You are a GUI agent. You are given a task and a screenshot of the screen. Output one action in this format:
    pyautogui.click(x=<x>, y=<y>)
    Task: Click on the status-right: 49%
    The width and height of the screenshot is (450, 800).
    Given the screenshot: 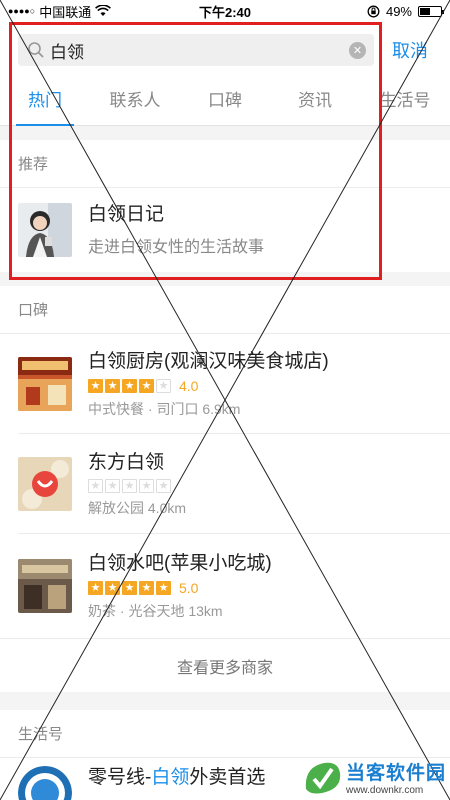 What is the action you would take?
    pyautogui.click(x=405, y=11)
    